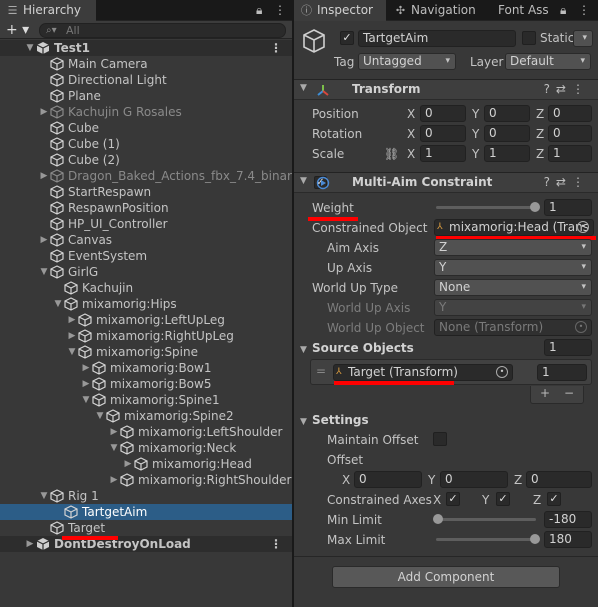 The width and height of the screenshot is (598, 607). I want to click on min-limit-slider-knob, so click(438, 519).